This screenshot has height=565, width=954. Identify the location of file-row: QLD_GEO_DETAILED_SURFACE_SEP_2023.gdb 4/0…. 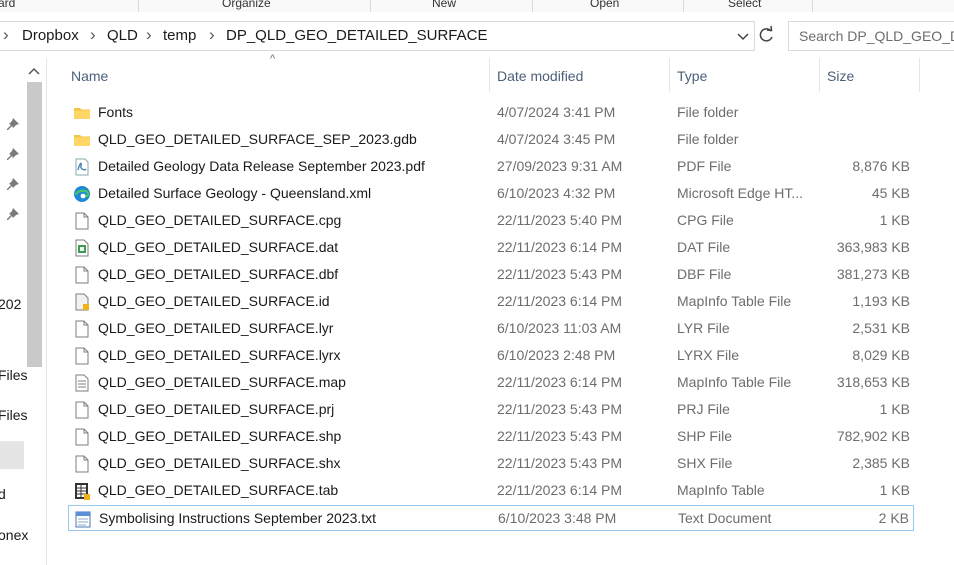
(491, 140).